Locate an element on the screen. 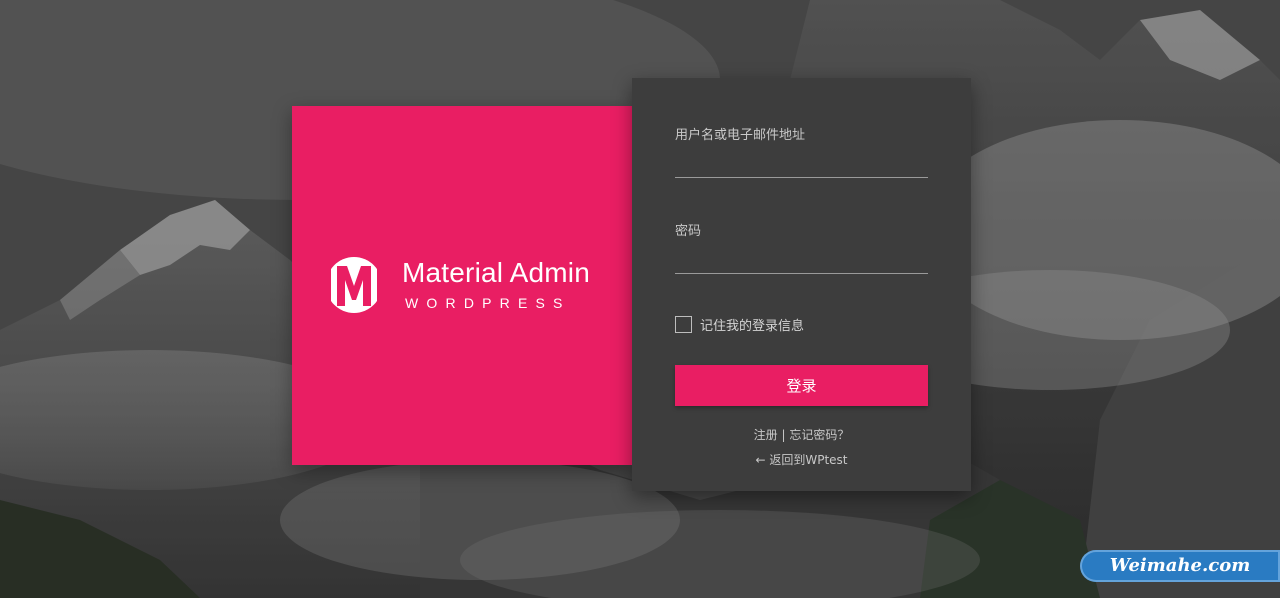  remember-me-row: 记住我的登录信息 is located at coordinates (739, 324).